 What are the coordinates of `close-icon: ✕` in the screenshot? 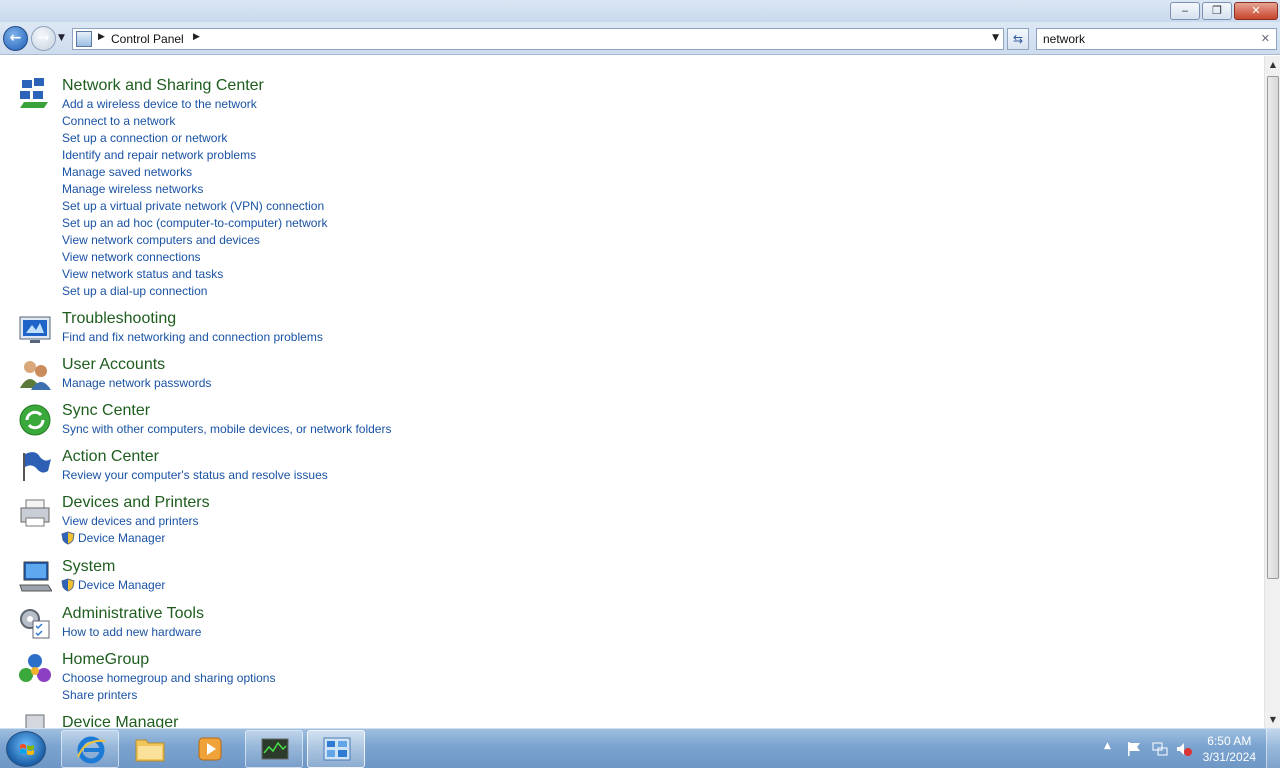 It's located at (1256, 10).